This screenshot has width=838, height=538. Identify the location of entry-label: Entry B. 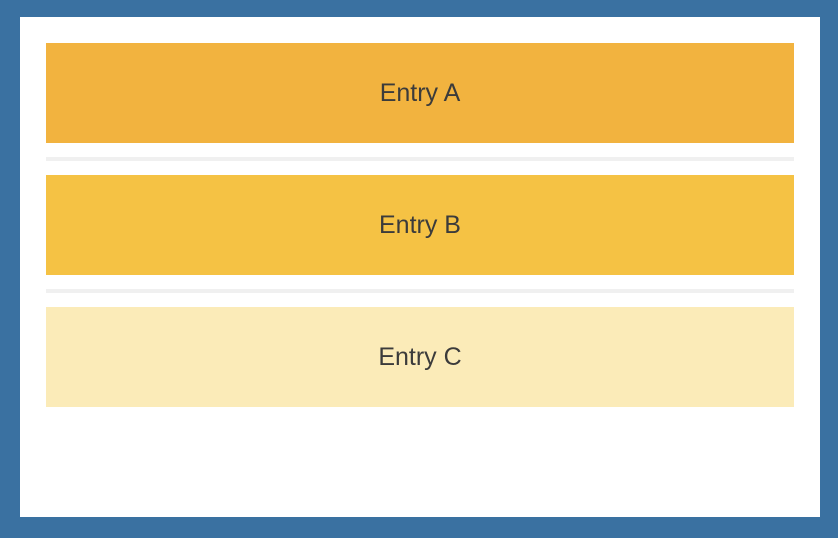
(420, 224).